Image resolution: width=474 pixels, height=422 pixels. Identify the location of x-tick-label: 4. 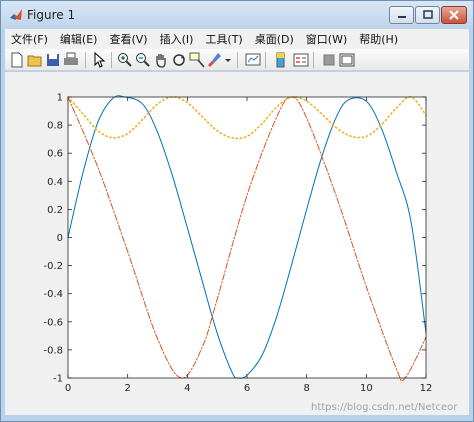
(187, 388).